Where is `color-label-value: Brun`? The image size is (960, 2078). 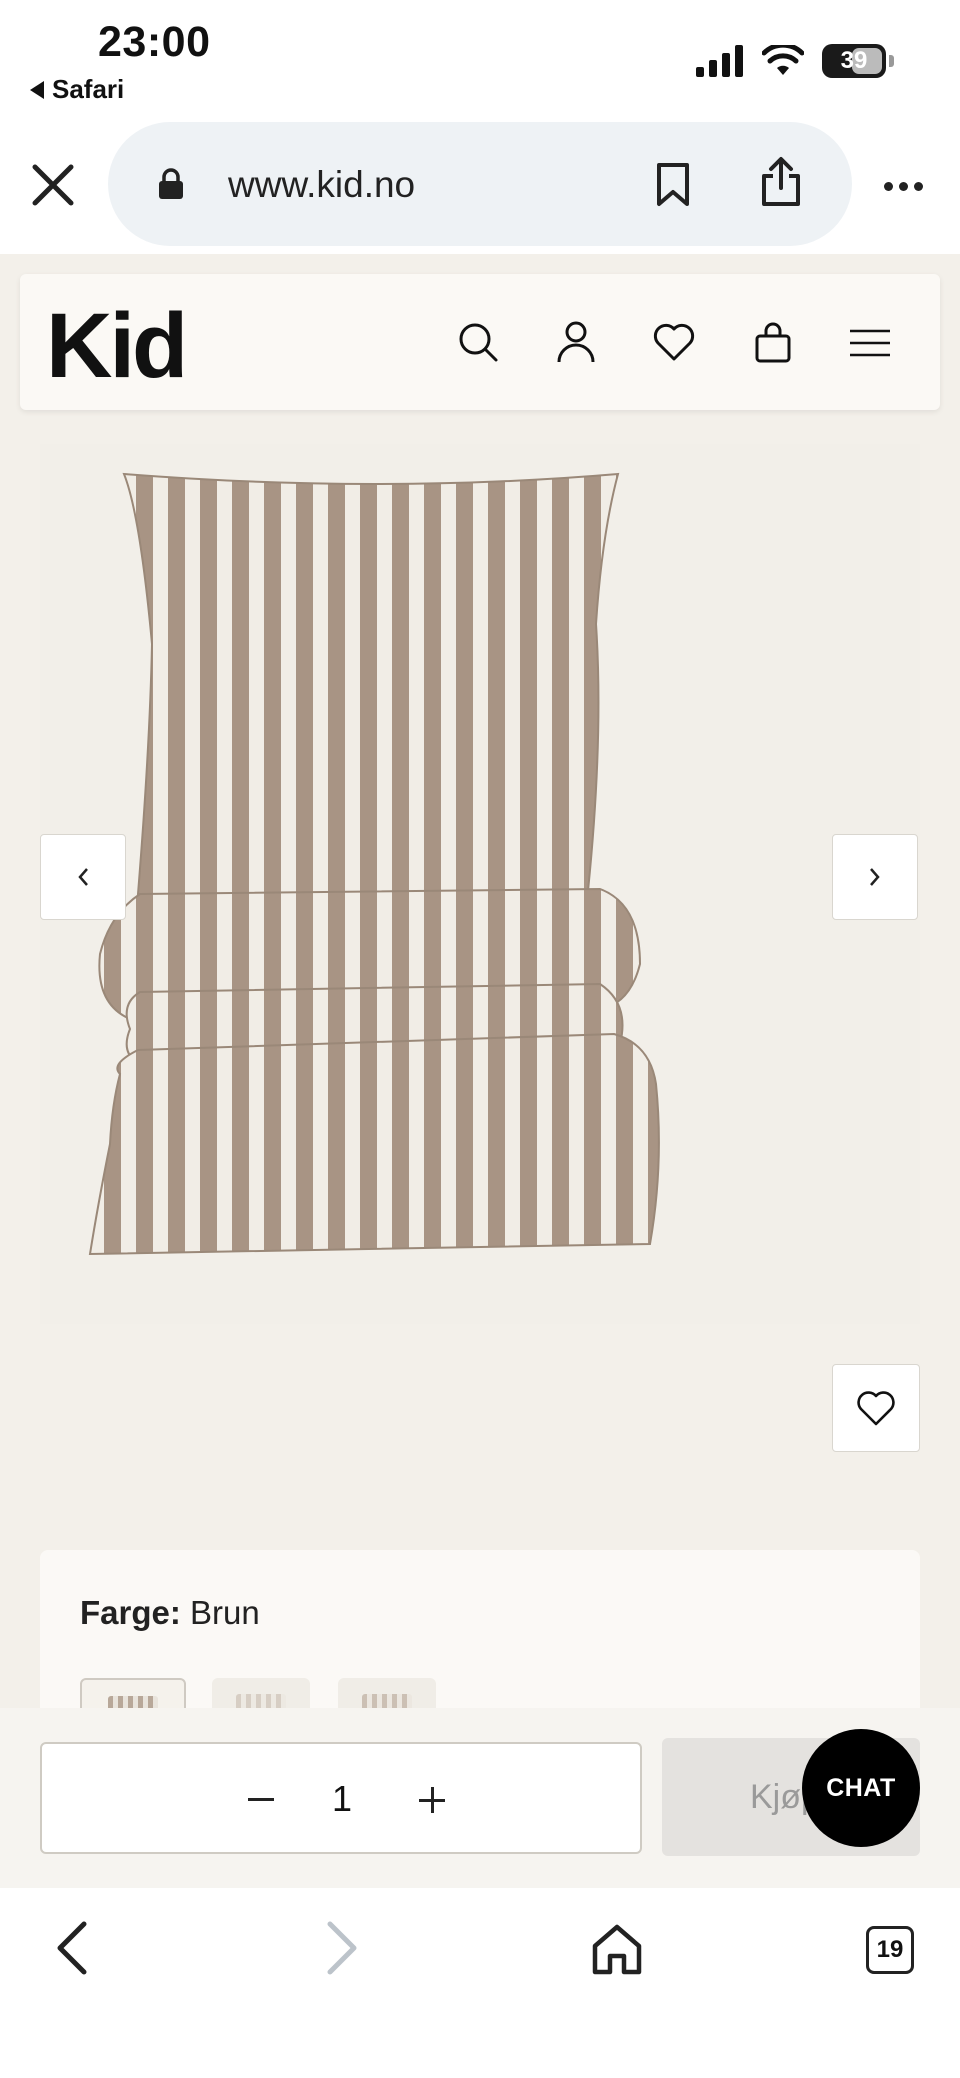
color-label-value: Brun is located at coordinates (225, 1612).